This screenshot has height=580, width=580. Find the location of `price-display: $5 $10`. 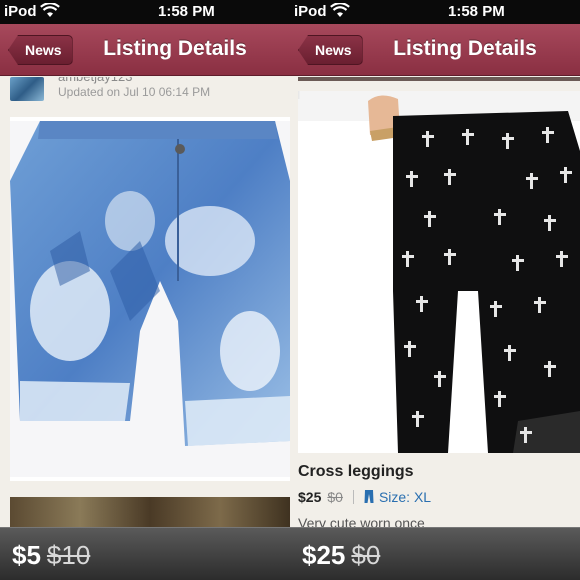

price-display: $5 $10 is located at coordinates (51, 555).